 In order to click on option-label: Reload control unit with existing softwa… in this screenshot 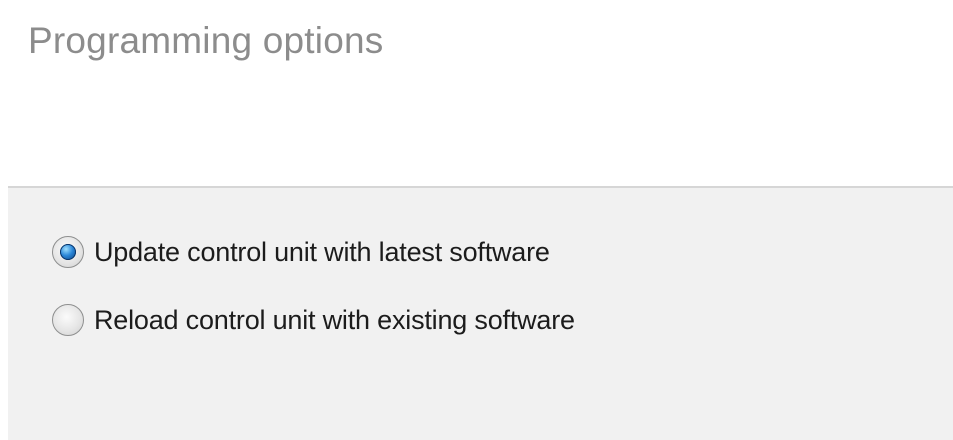, I will do `click(334, 319)`.